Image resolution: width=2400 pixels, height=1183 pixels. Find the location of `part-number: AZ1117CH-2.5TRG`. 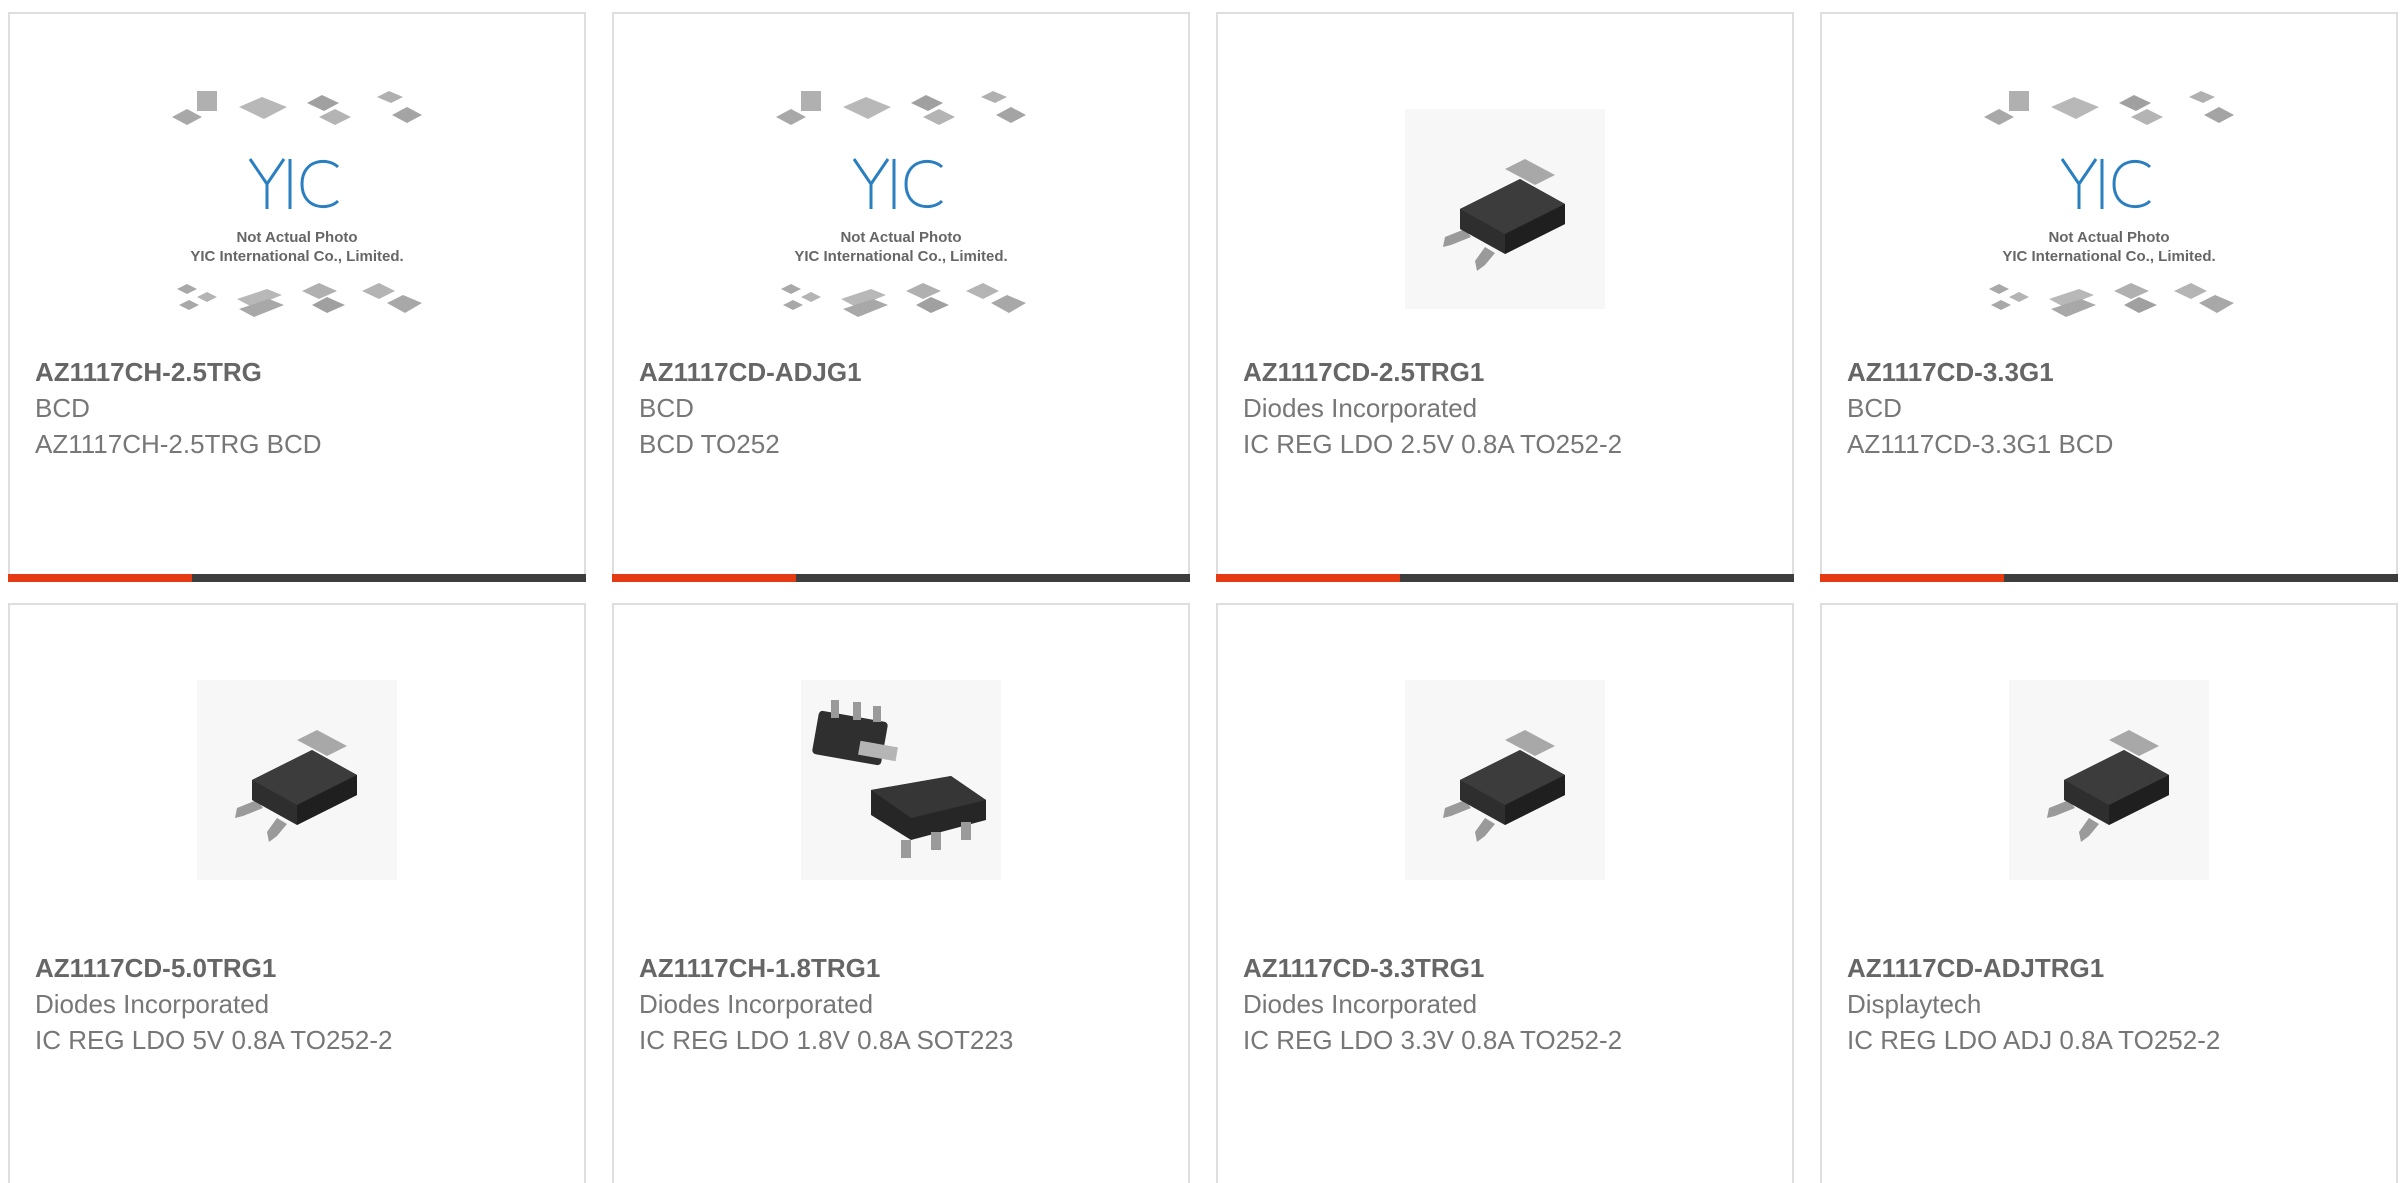

part-number: AZ1117CH-2.5TRG is located at coordinates (299, 372).